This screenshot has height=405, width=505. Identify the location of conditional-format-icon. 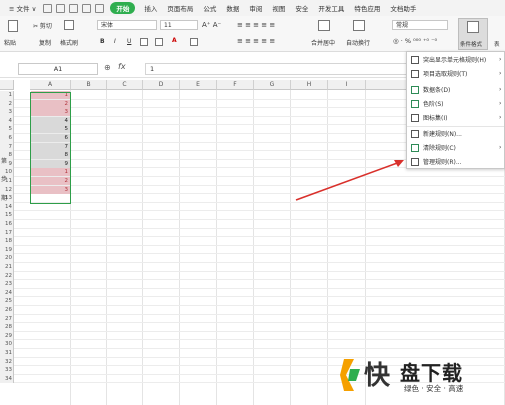
(473, 27).